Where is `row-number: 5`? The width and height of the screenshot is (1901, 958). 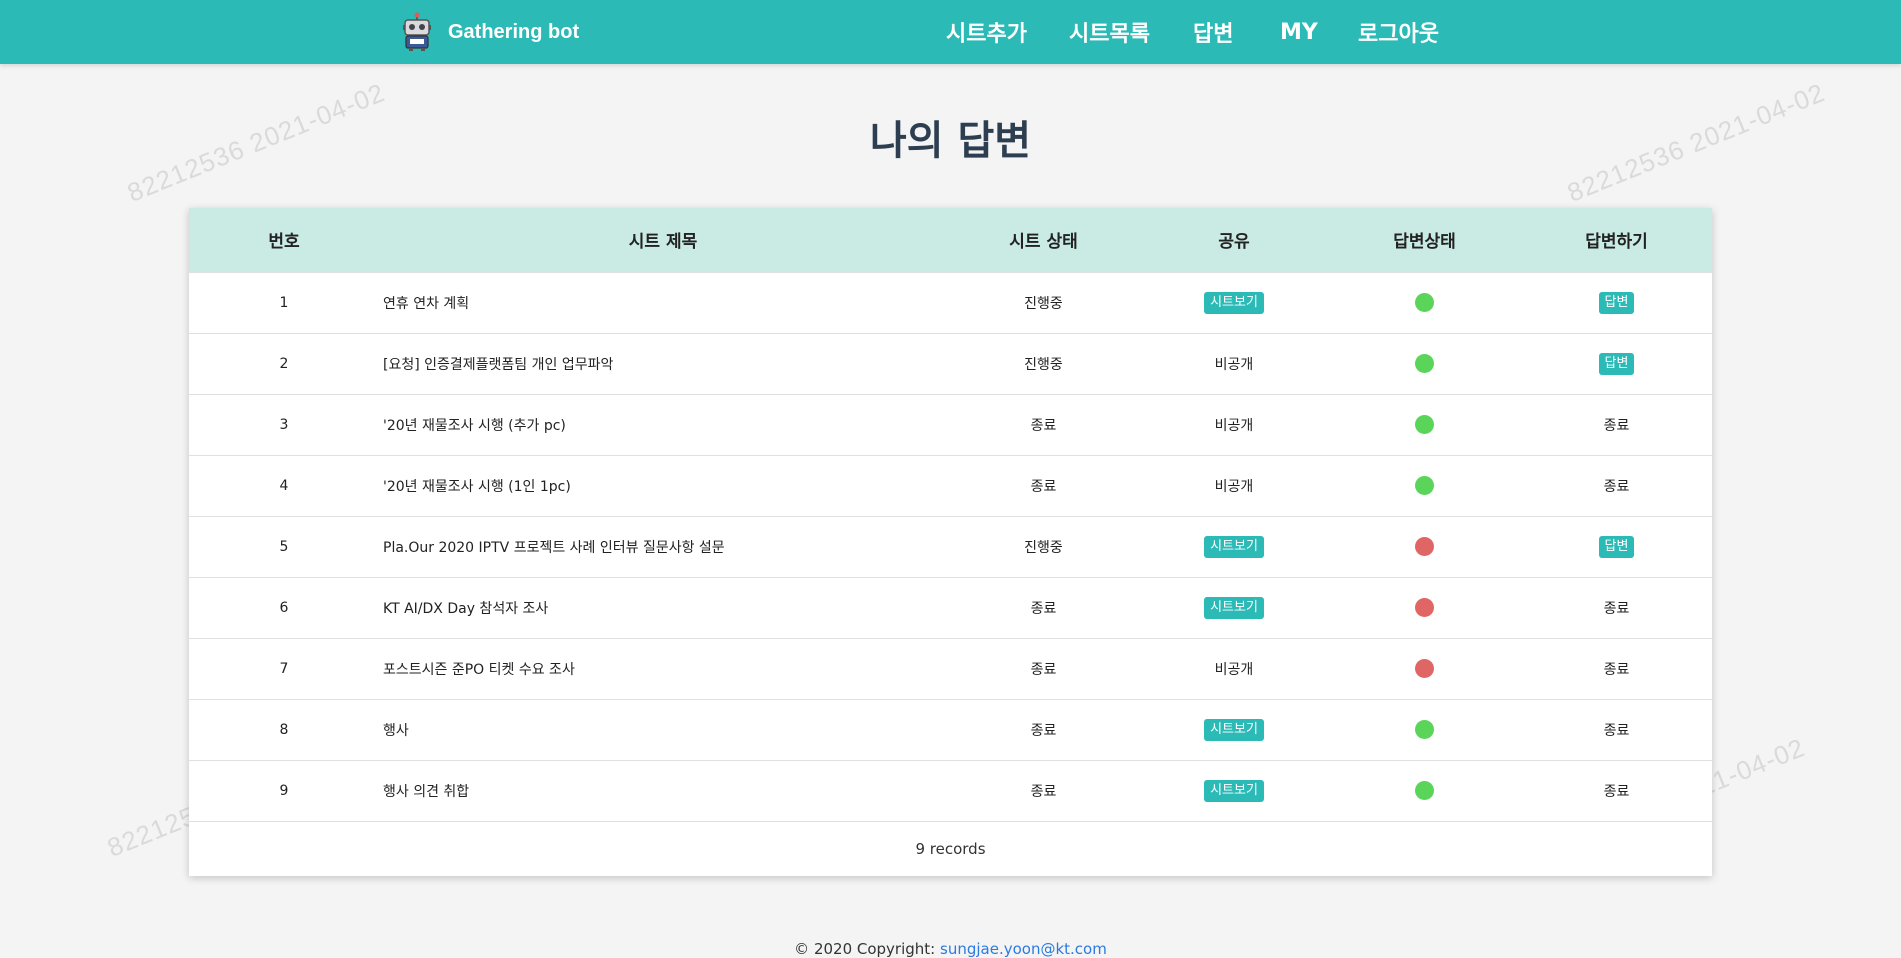 row-number: 5 is located at coordinates (284, 546).